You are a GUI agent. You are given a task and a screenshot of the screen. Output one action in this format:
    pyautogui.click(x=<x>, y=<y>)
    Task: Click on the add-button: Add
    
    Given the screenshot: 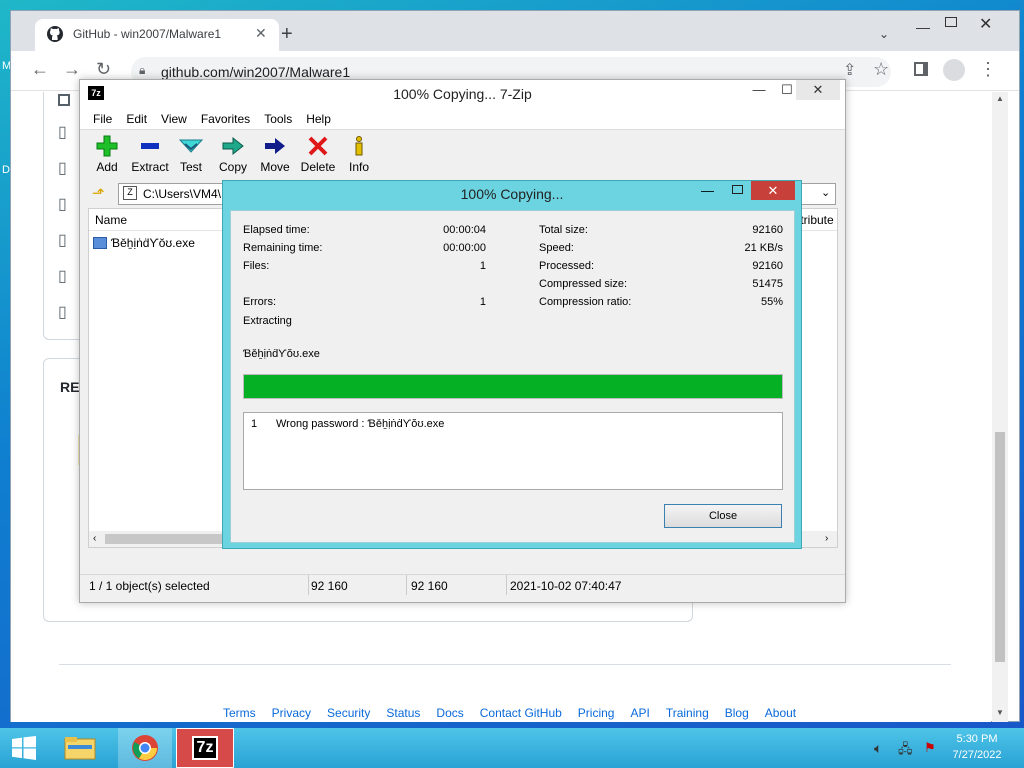 What is the action you would take?
    pyautogui.click(x=107, y=154)
    